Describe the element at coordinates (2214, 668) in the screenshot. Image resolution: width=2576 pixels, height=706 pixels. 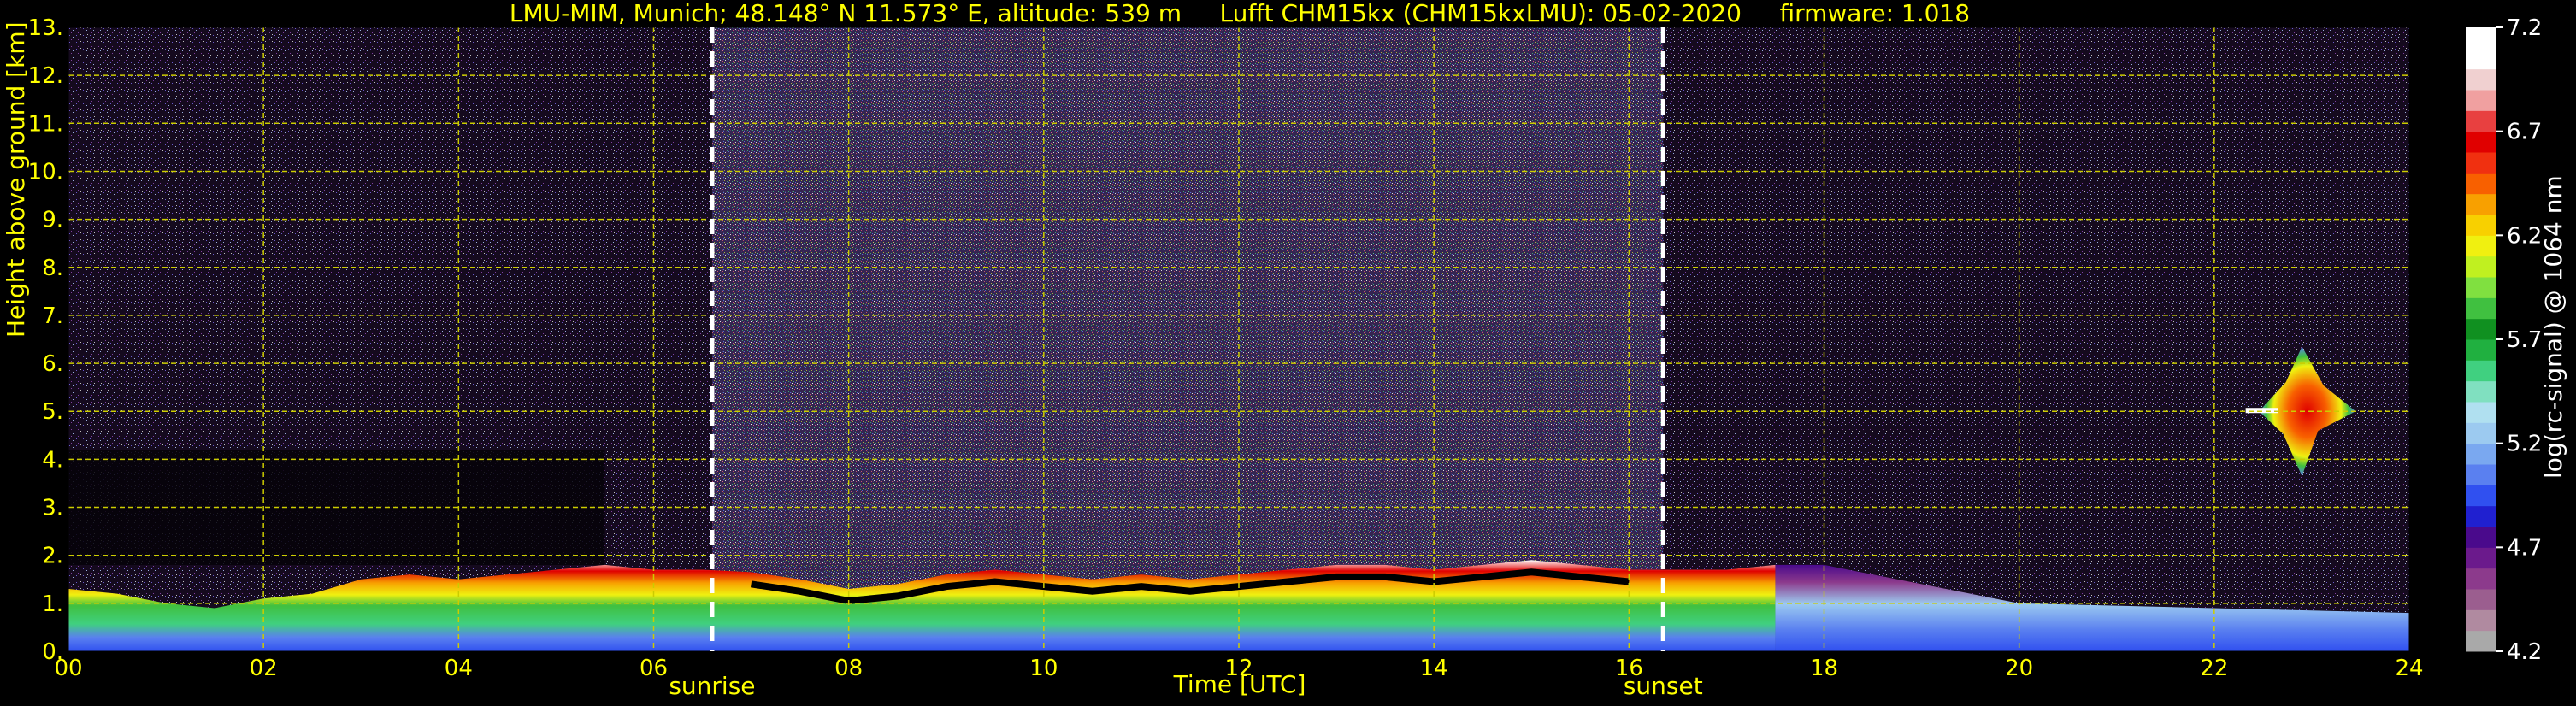
I see `x-tick-label: 22` at that location.